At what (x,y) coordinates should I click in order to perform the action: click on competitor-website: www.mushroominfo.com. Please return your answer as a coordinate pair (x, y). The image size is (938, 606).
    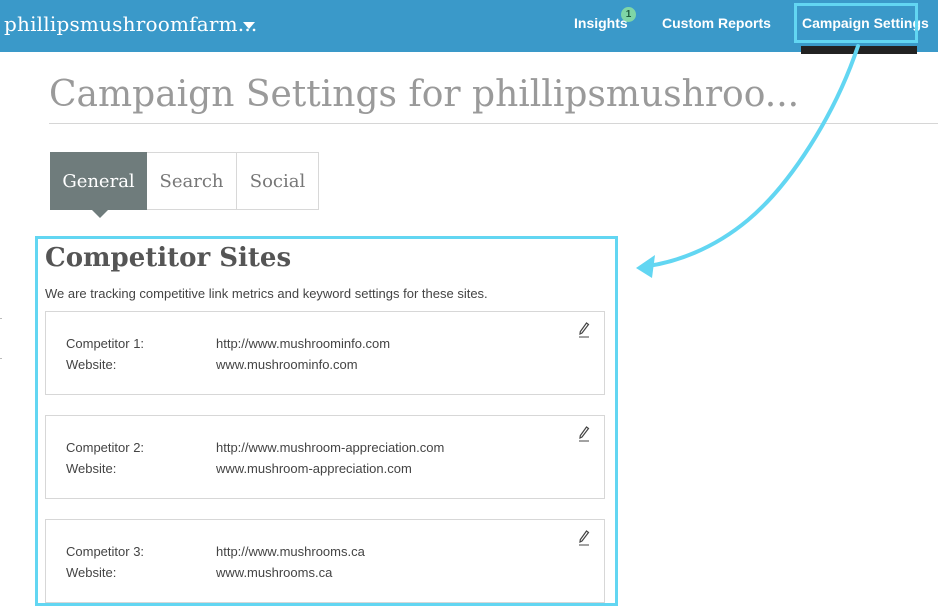
    Looking at the image, I should click on (287, 364).